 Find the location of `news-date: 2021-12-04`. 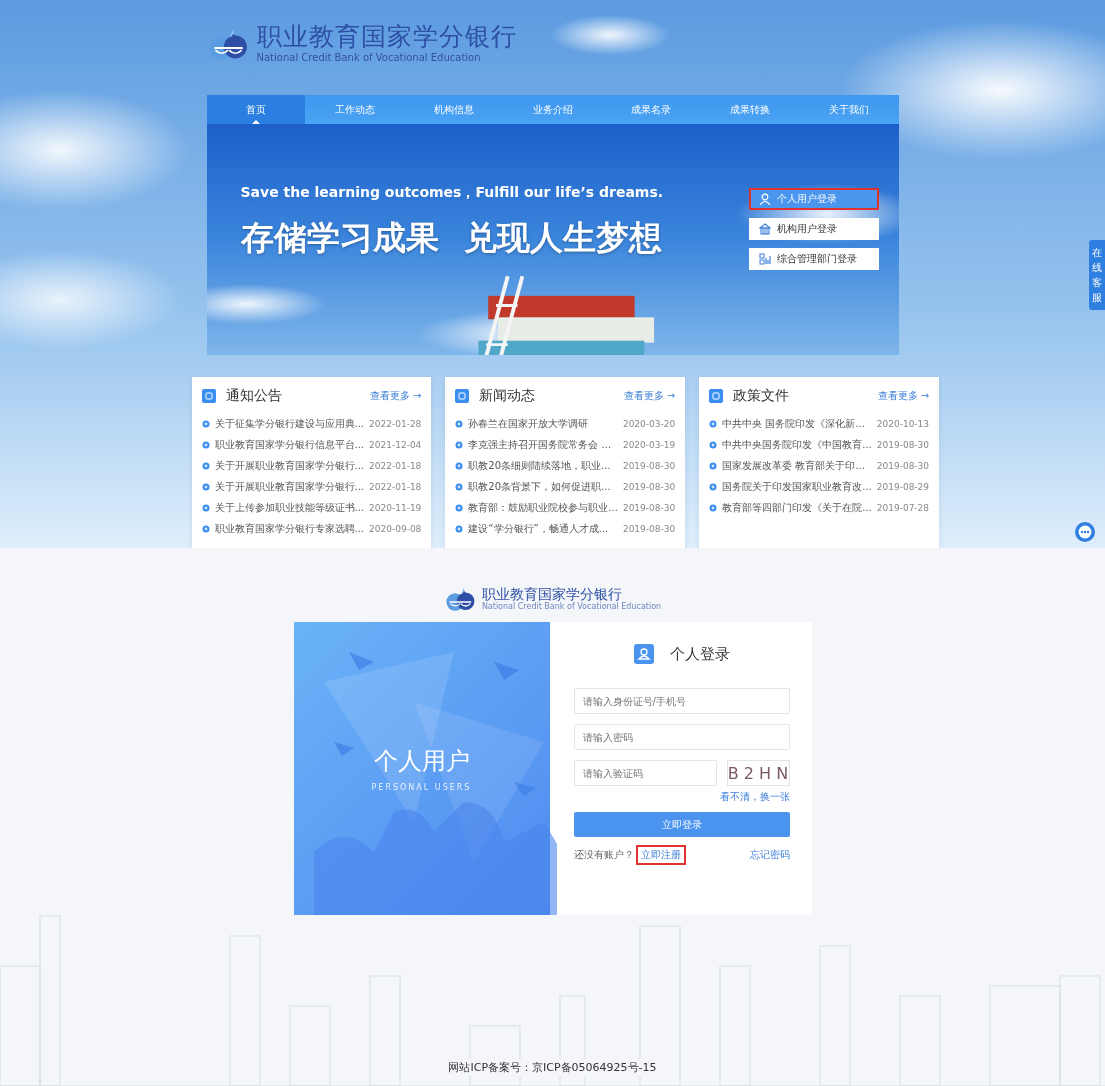

news-date: 2021-12-04 is located at coordinates (395, 444).